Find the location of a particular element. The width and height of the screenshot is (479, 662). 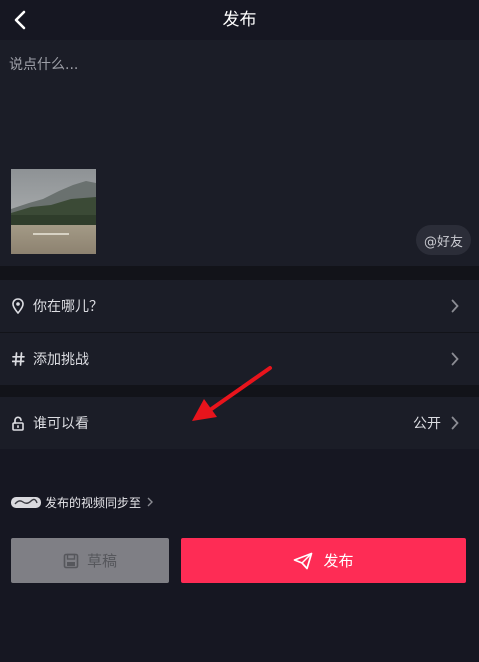

publish-label: 发布 is located at coordinates (338, 561).